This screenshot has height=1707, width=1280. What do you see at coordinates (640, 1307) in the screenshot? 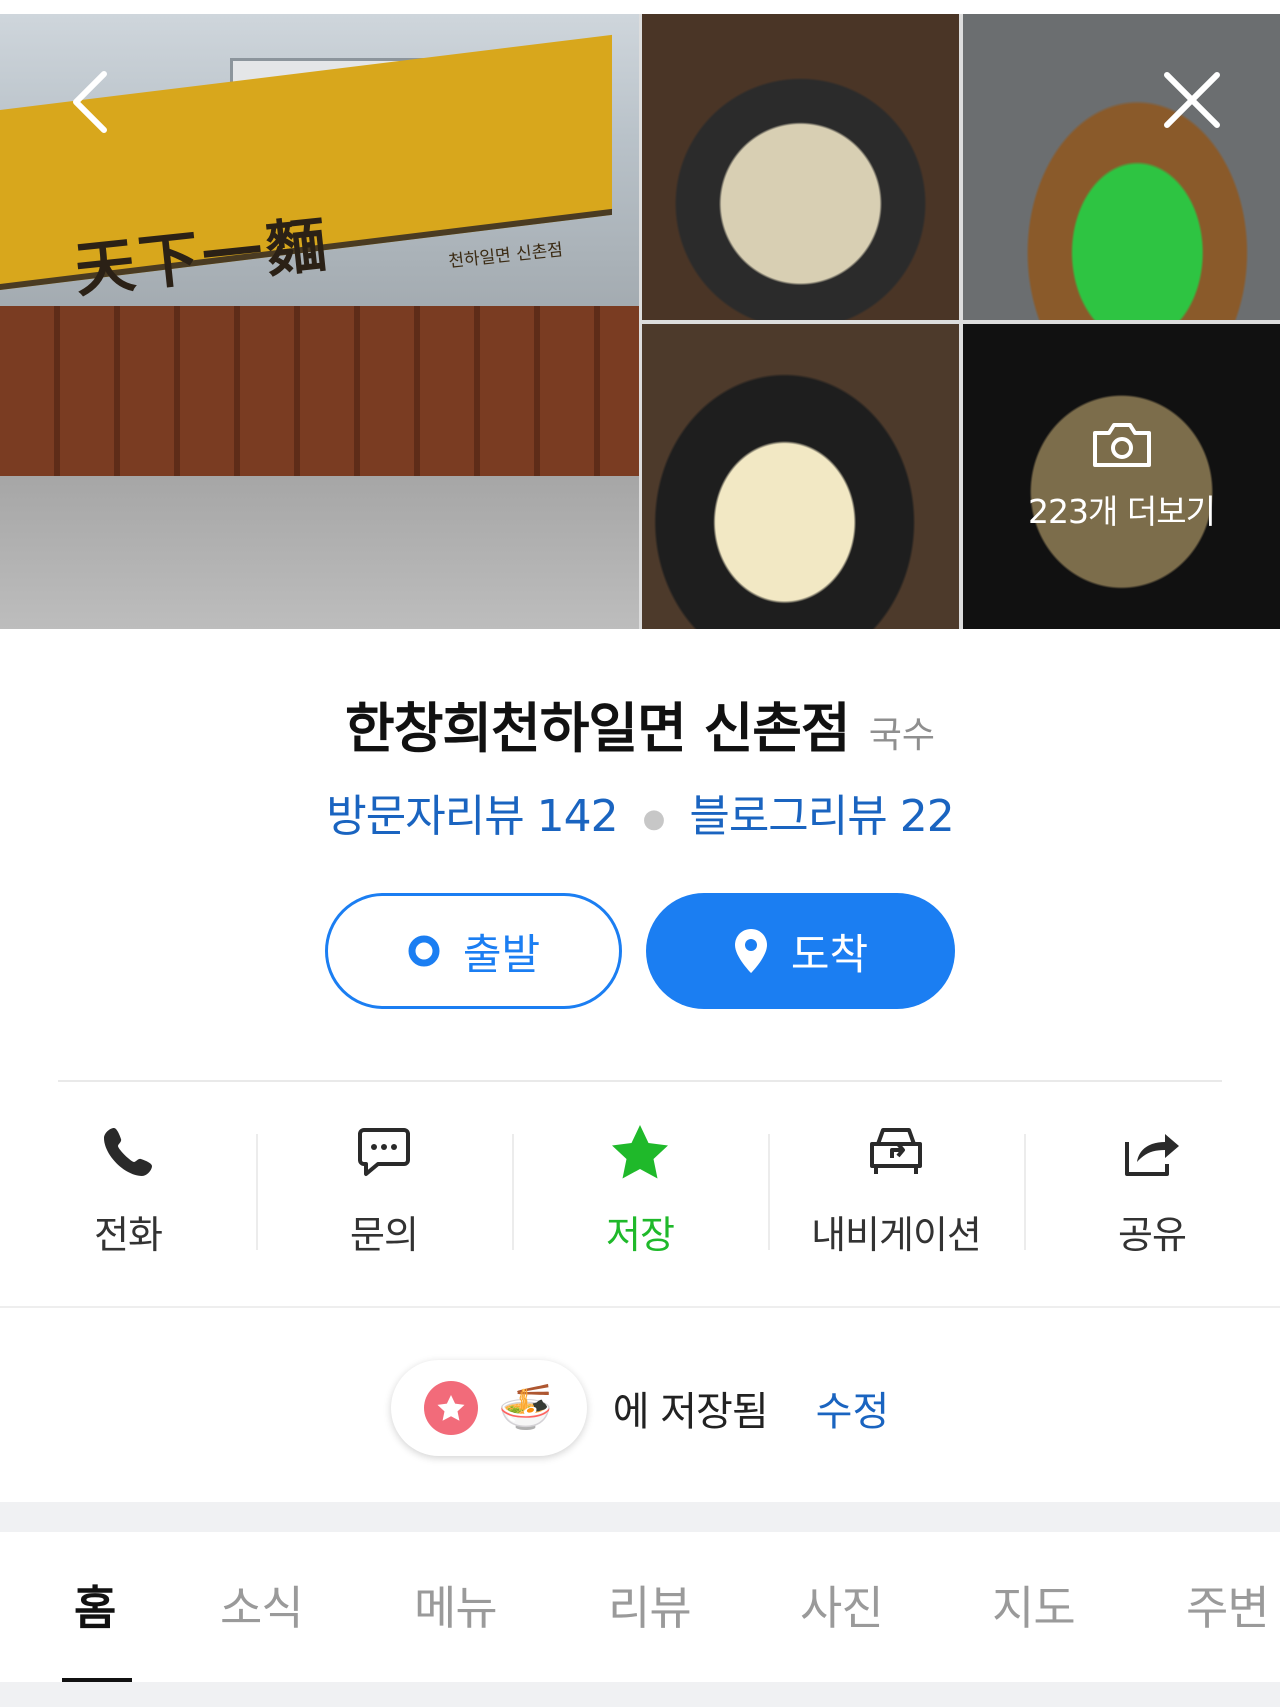
I see `section-divider` at bounding box center [640, 1307].